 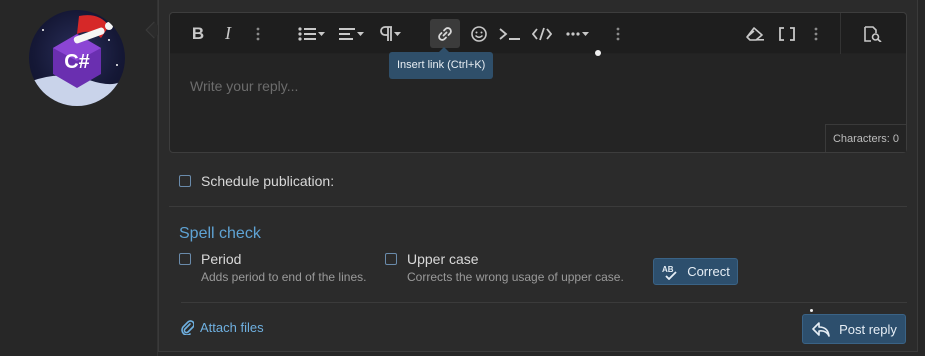 I want to click on preview-button, so click(x=873, y=33).